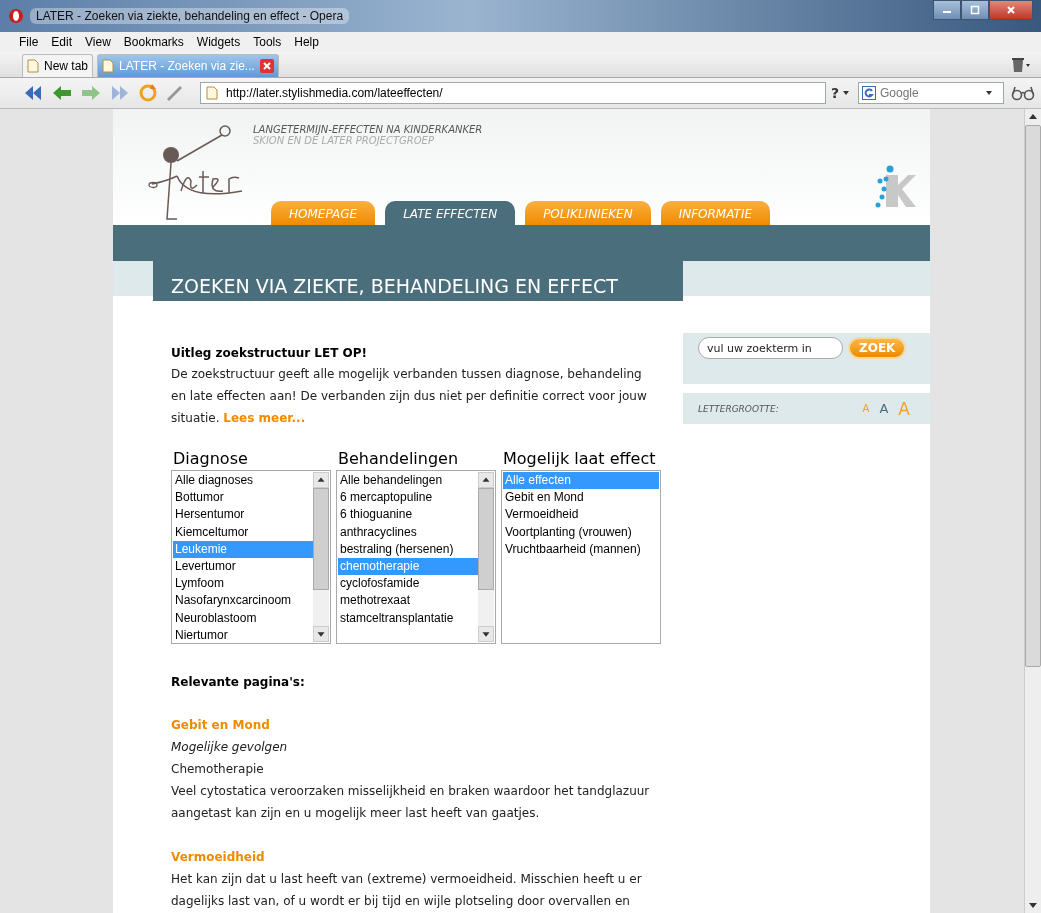 The height and width of the screenshot is (913, 1041). What do you see at coordinates (579, 459) in the screenshot?
I see `list-label: Mogelijk laat effect` at bounding box center [579, 459].